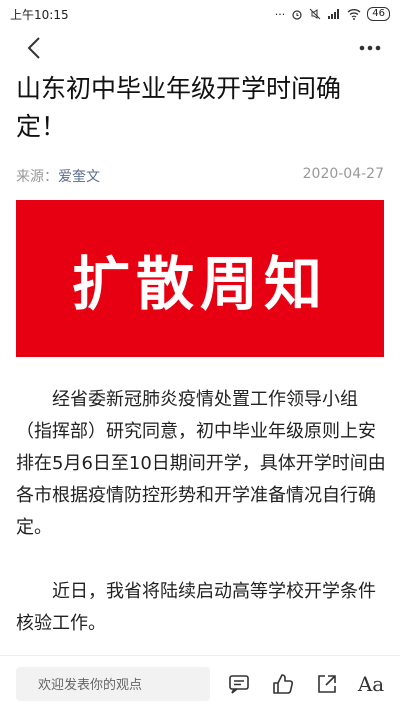 This screenshot has width=400, height=711. I want to click on font-size-button: Aa, so click(371, 684).